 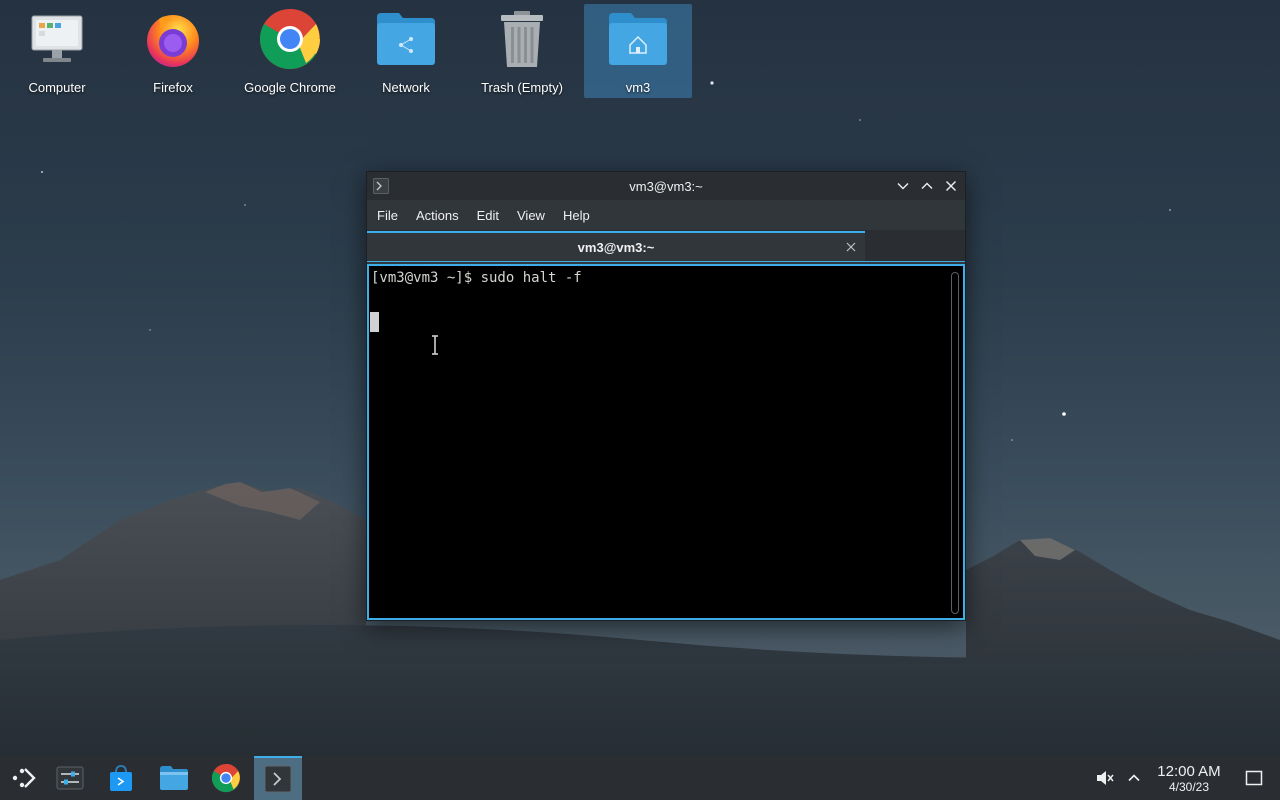 I want to click on tab-title: vm3@vm3:~, so click(x=616, y=247).